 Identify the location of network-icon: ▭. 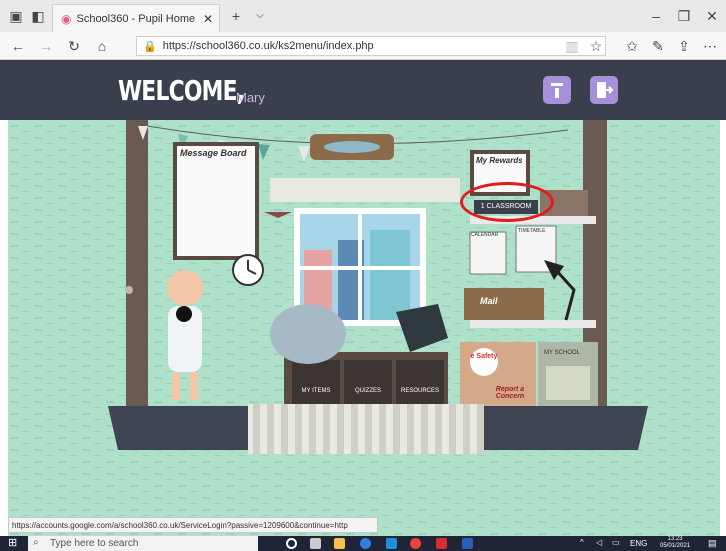
(616, 542).